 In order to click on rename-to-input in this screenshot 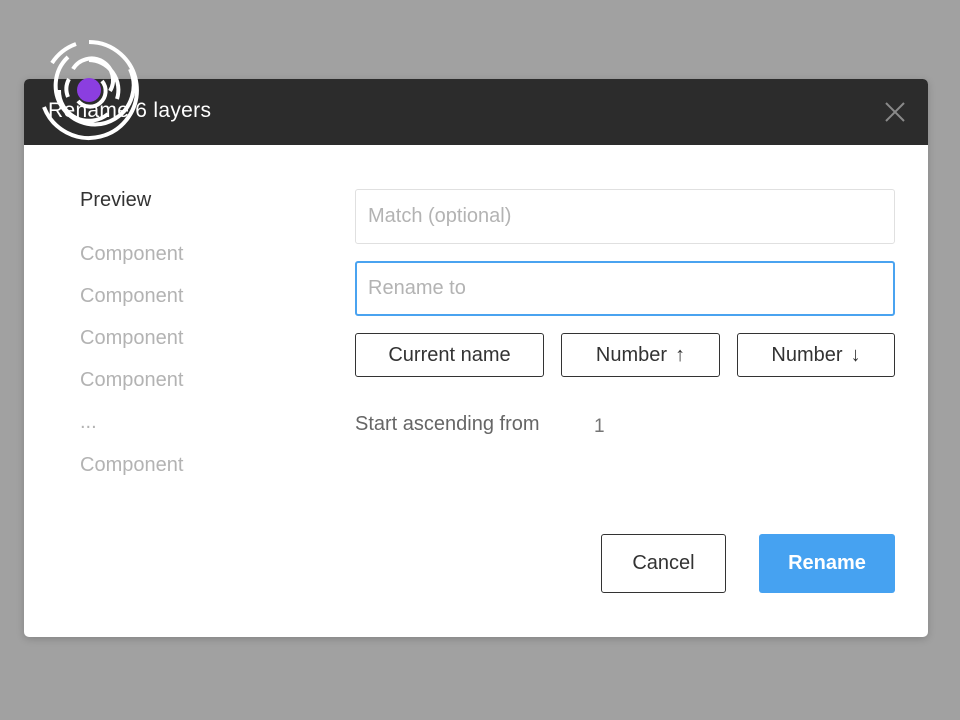, I will do `click(625, 288)`.